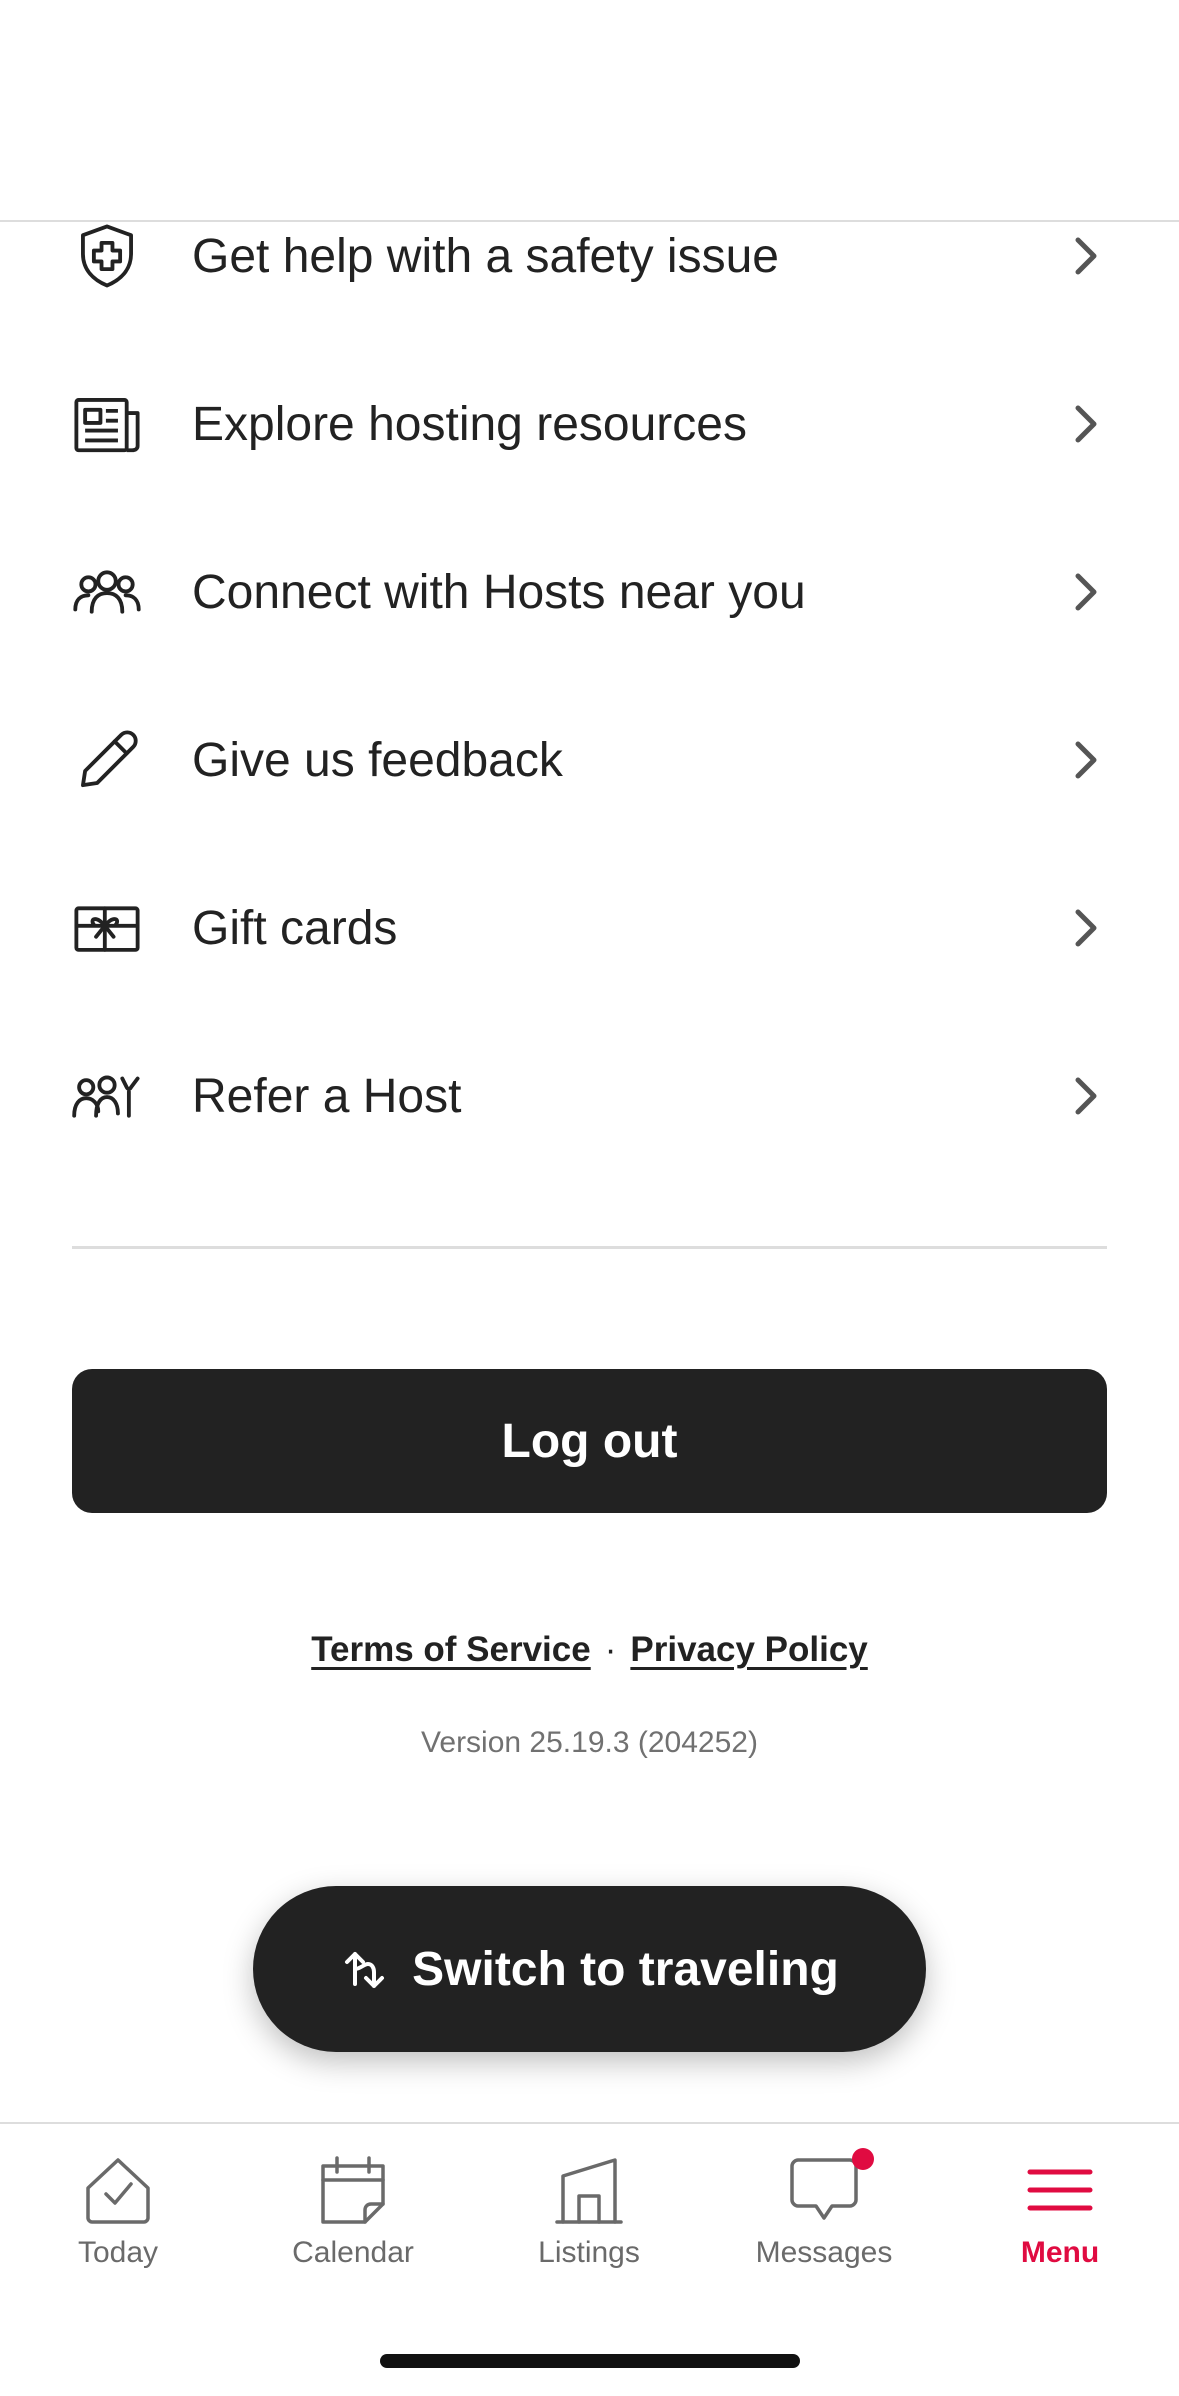  I want to click on app-version: Version 25.19.3 (204252), so click(589, 1742).